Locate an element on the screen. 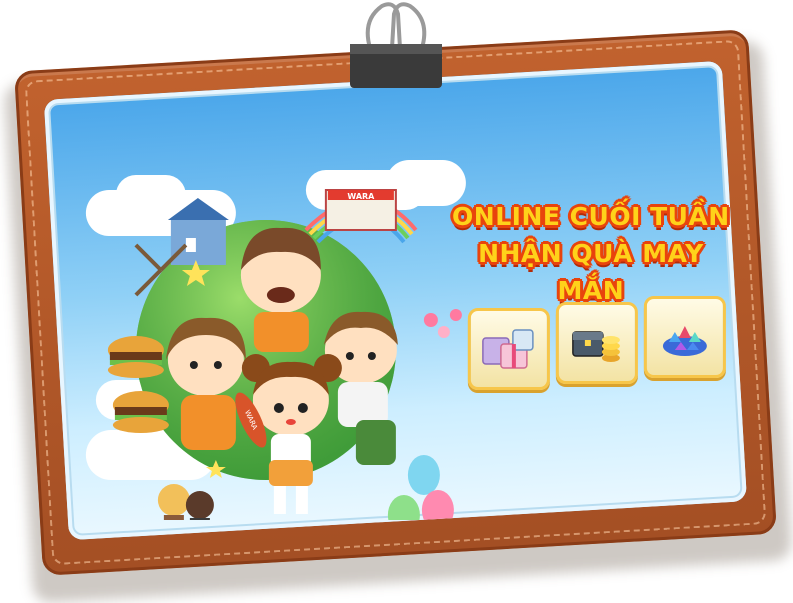 The image size is (793, 603). binder-clip-icon is located at coordinates (396, 46).